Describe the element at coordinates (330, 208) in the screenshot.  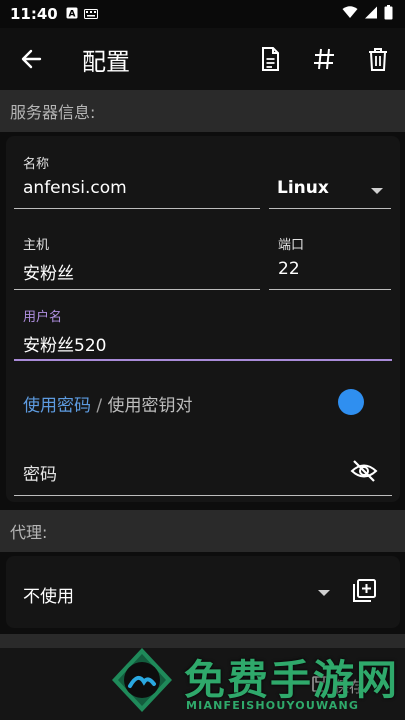
I see `os-underline` at that location.